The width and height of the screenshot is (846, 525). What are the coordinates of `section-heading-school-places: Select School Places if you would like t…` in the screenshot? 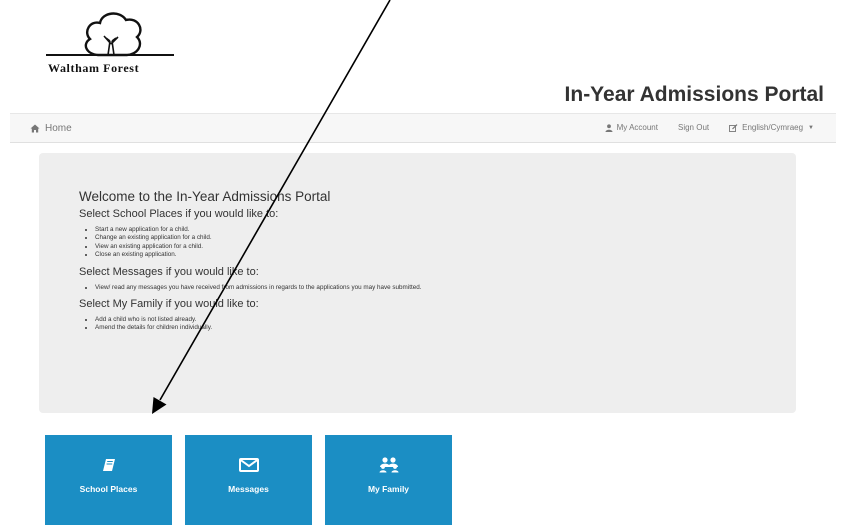 It's located at (179, 214).